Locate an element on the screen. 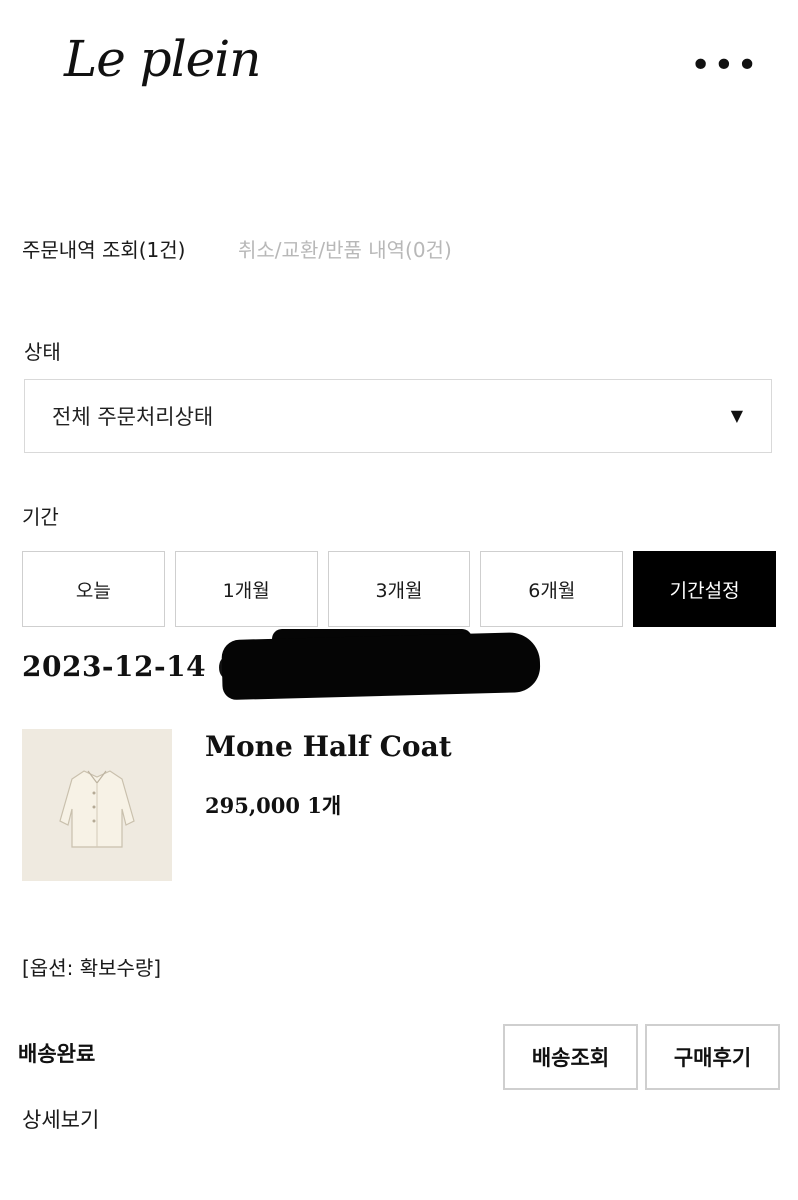 This screenshot has width=798, height=1200. order-status-value: 전체 주문처리상태 is located at coordinates (133, 417).